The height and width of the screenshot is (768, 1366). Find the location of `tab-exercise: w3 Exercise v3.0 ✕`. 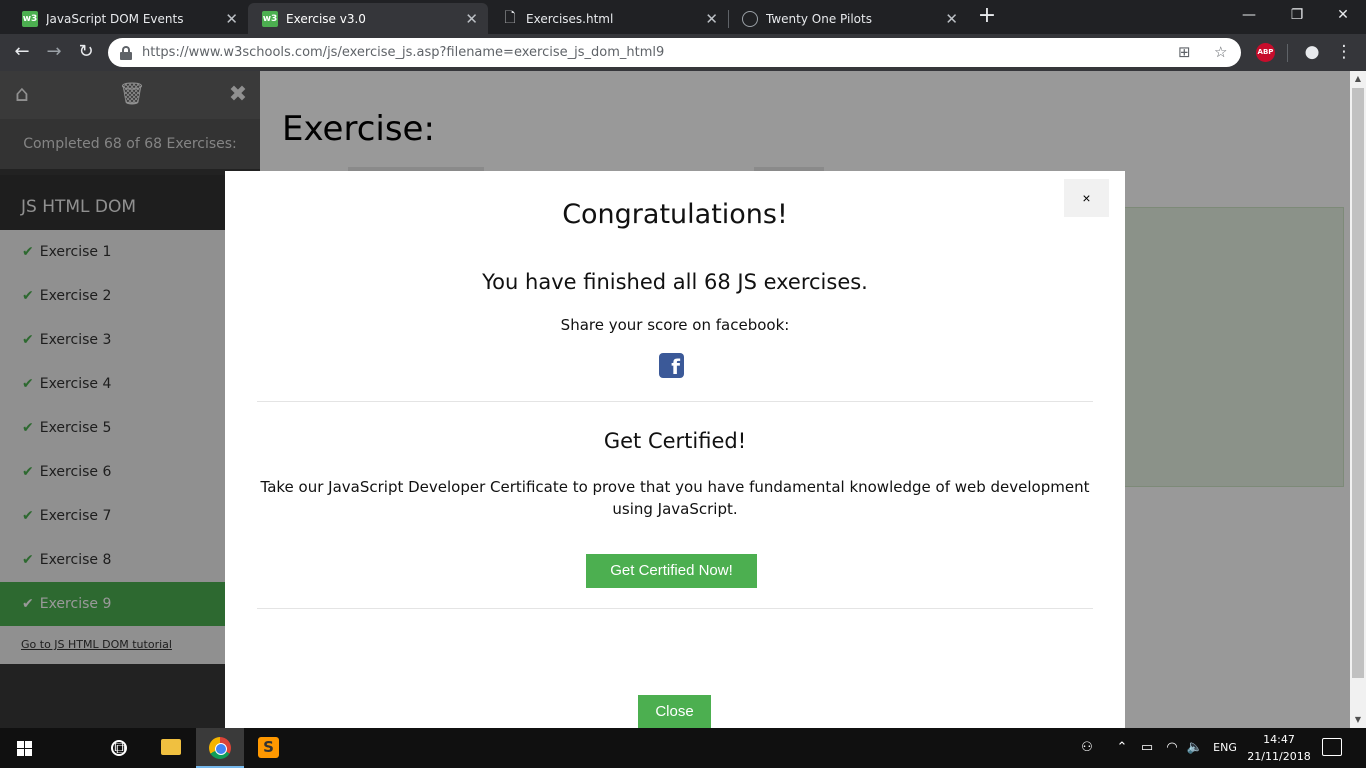

tab-exercise: w3 Exercise v3.0 ✕ is located at coordinates (368, 18).